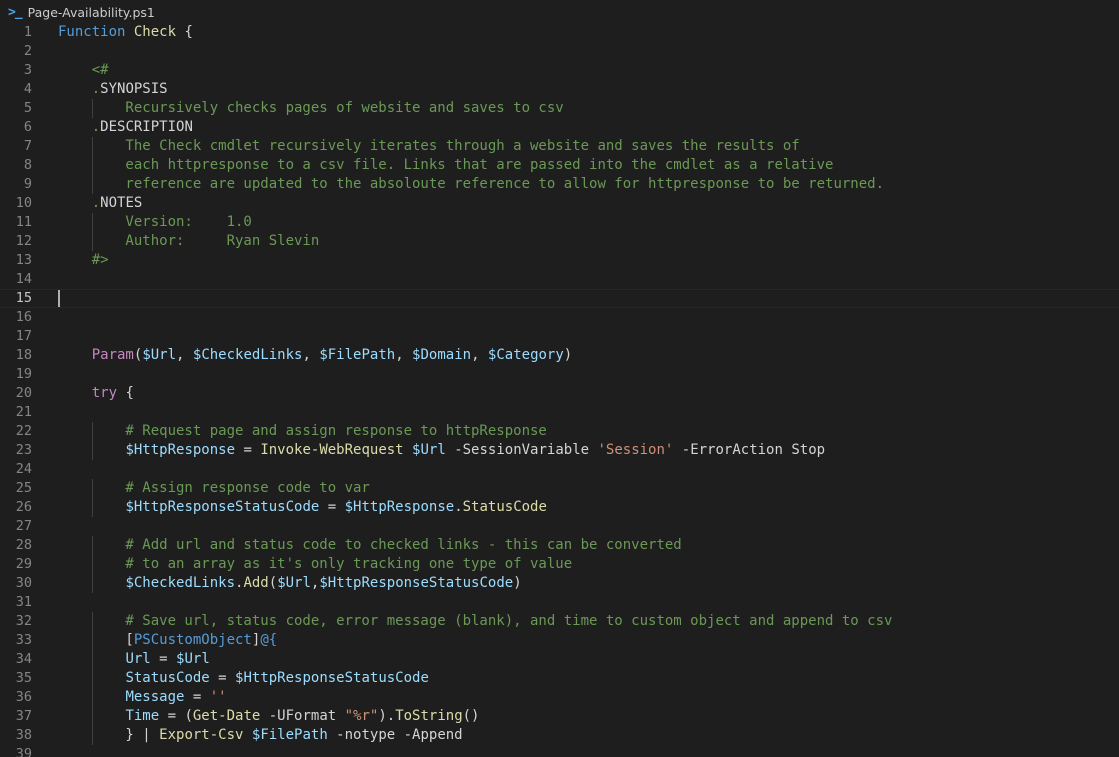 The width and height of the screenshot is (1119, 757). I want to click on code-token: Version: 1.0, so click(155, 222).